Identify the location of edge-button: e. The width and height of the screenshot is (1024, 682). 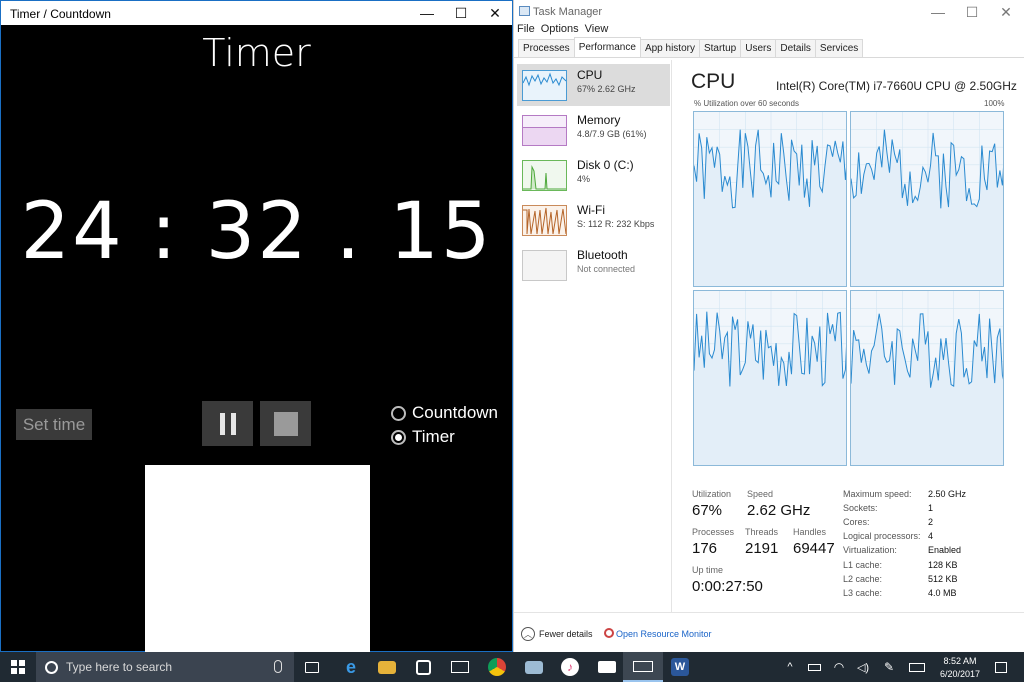
(351, 667).